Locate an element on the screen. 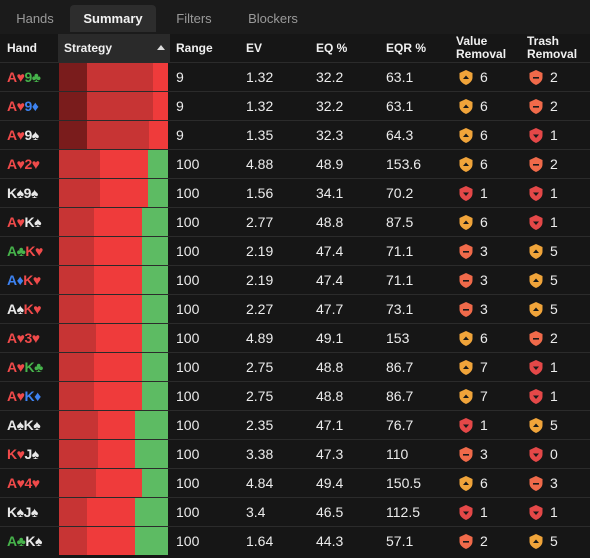 The height and width of the screenshot is (558, 590). table-row: A♥K♦ 100 2.75 48.8 86.7 7 1 is located at coordinates (295, 395).